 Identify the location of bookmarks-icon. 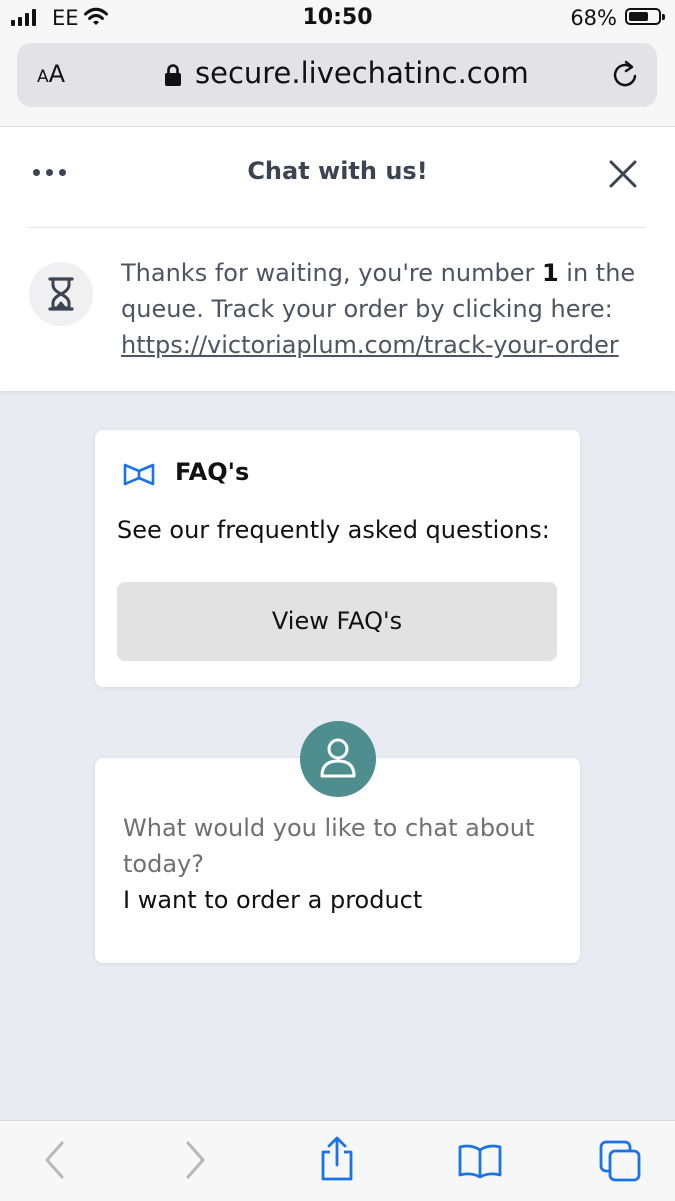
(480, 1161).